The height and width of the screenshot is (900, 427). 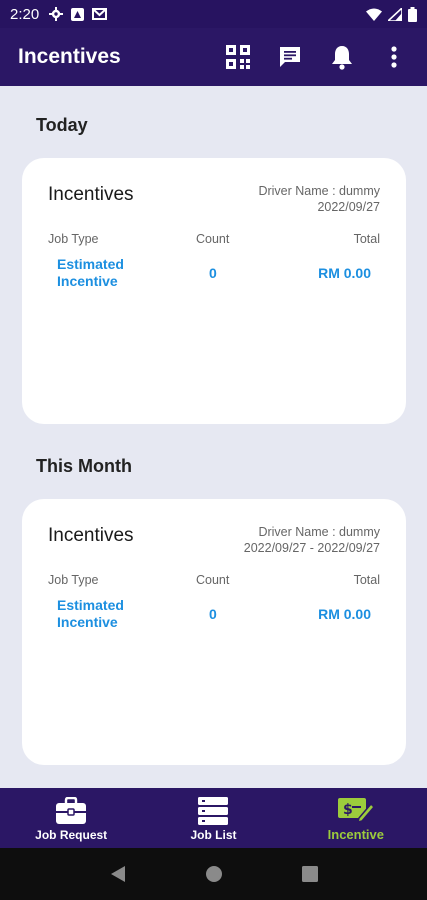 What do you see at coordinates (355, 834) in the screenshot?
I see `nav-label: Incentive` at bounding box center [355, 834].